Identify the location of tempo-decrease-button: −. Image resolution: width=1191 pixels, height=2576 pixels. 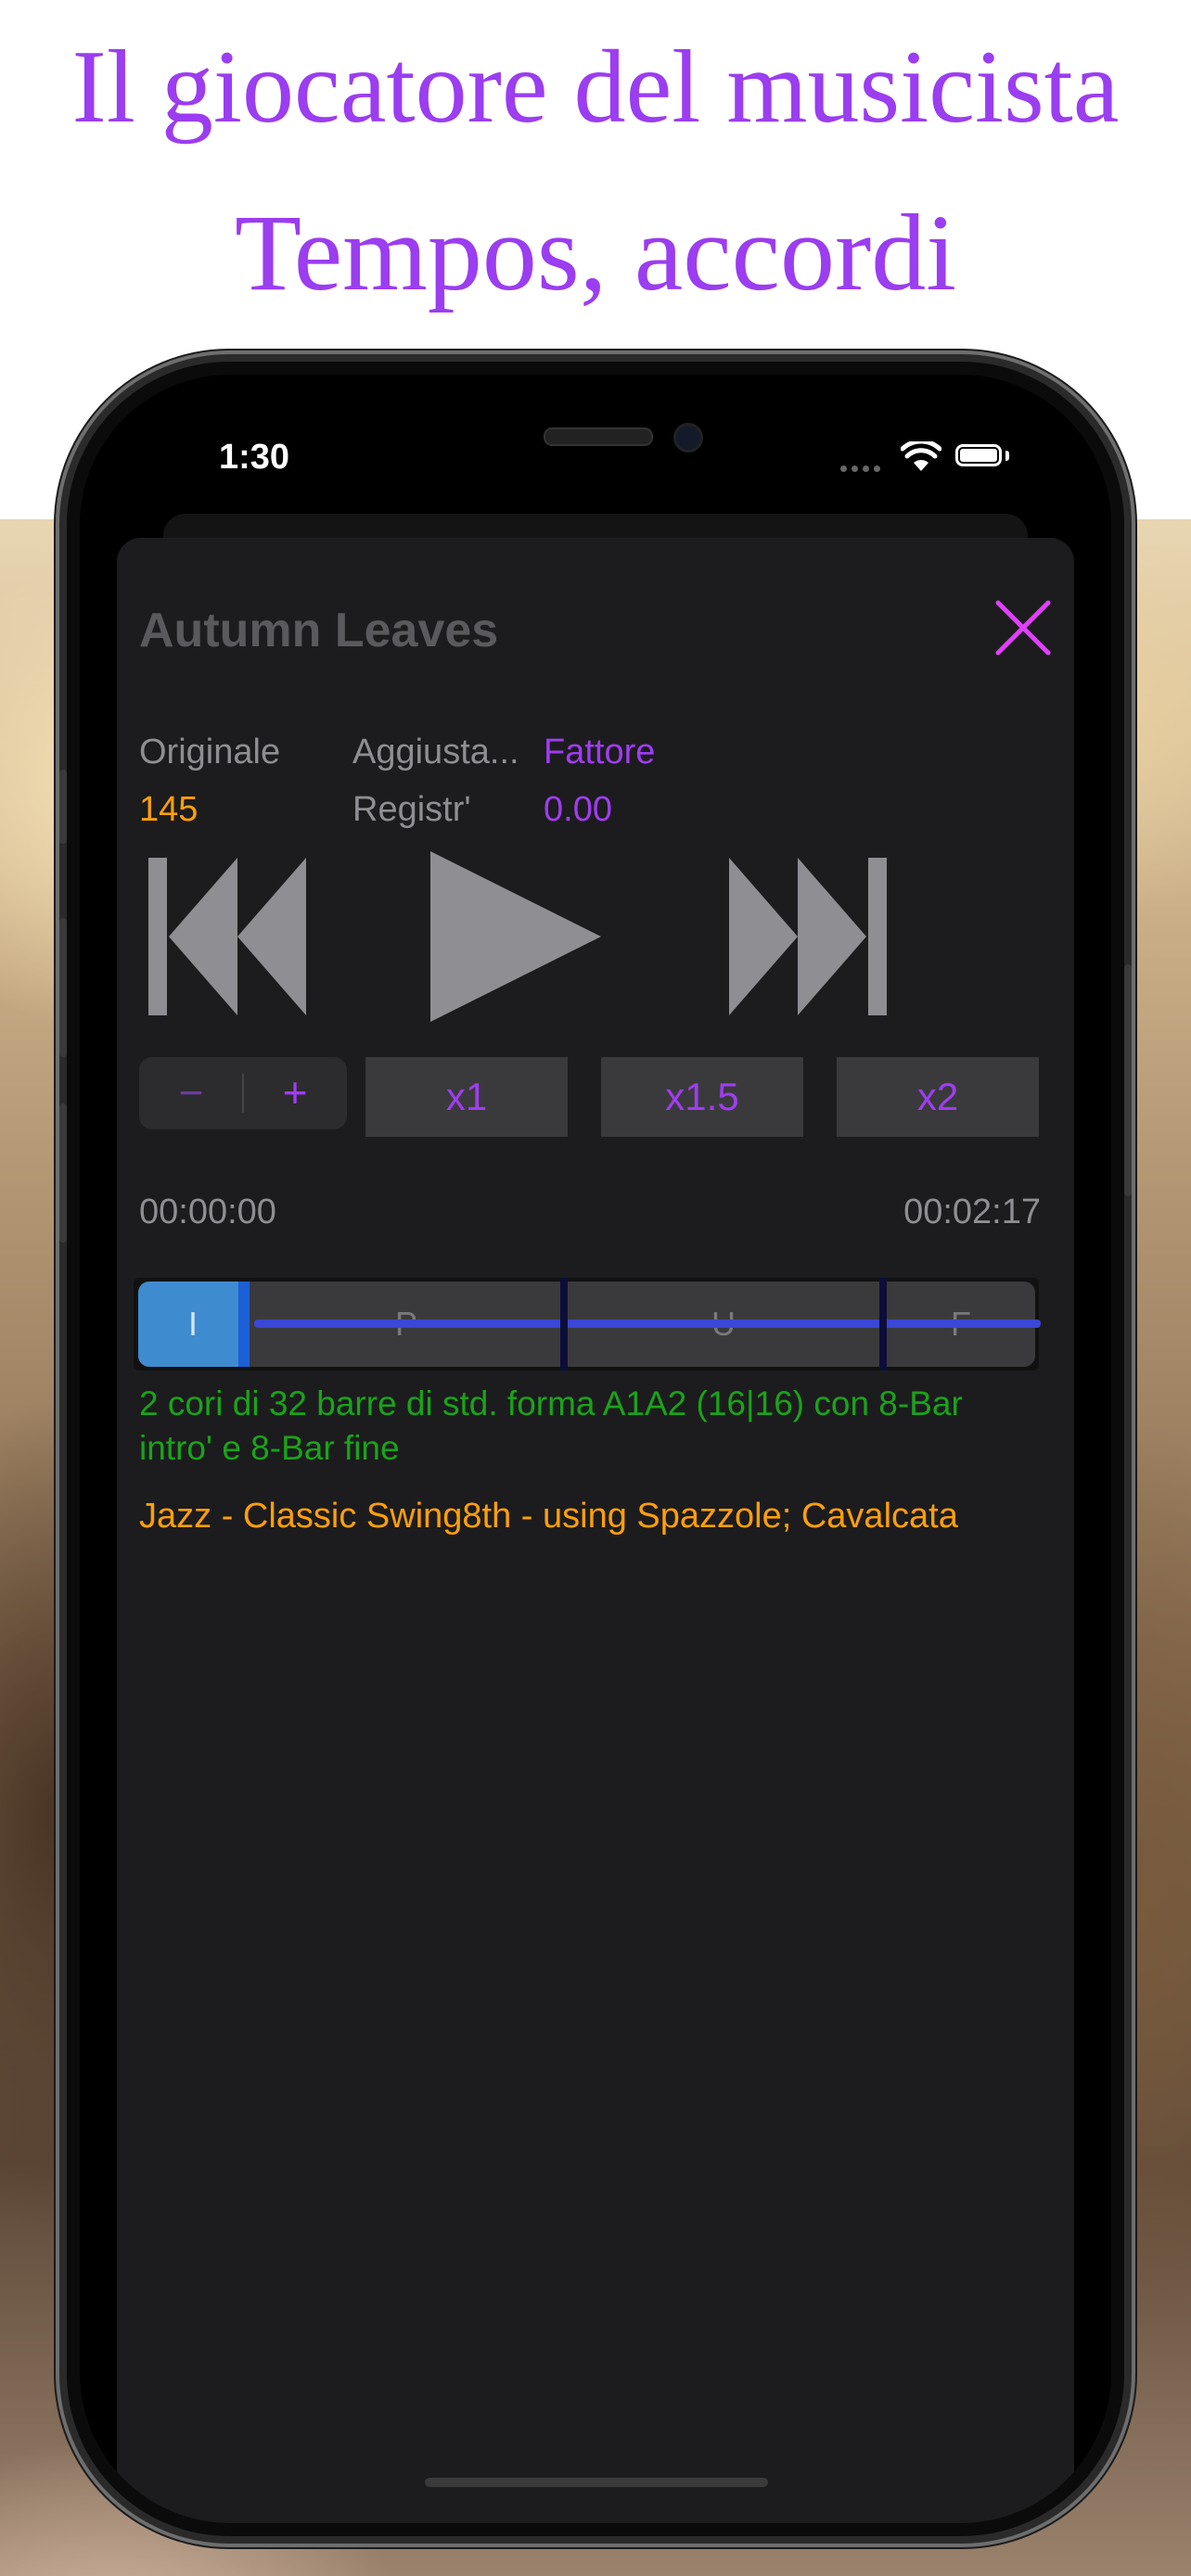
(191, 1093).